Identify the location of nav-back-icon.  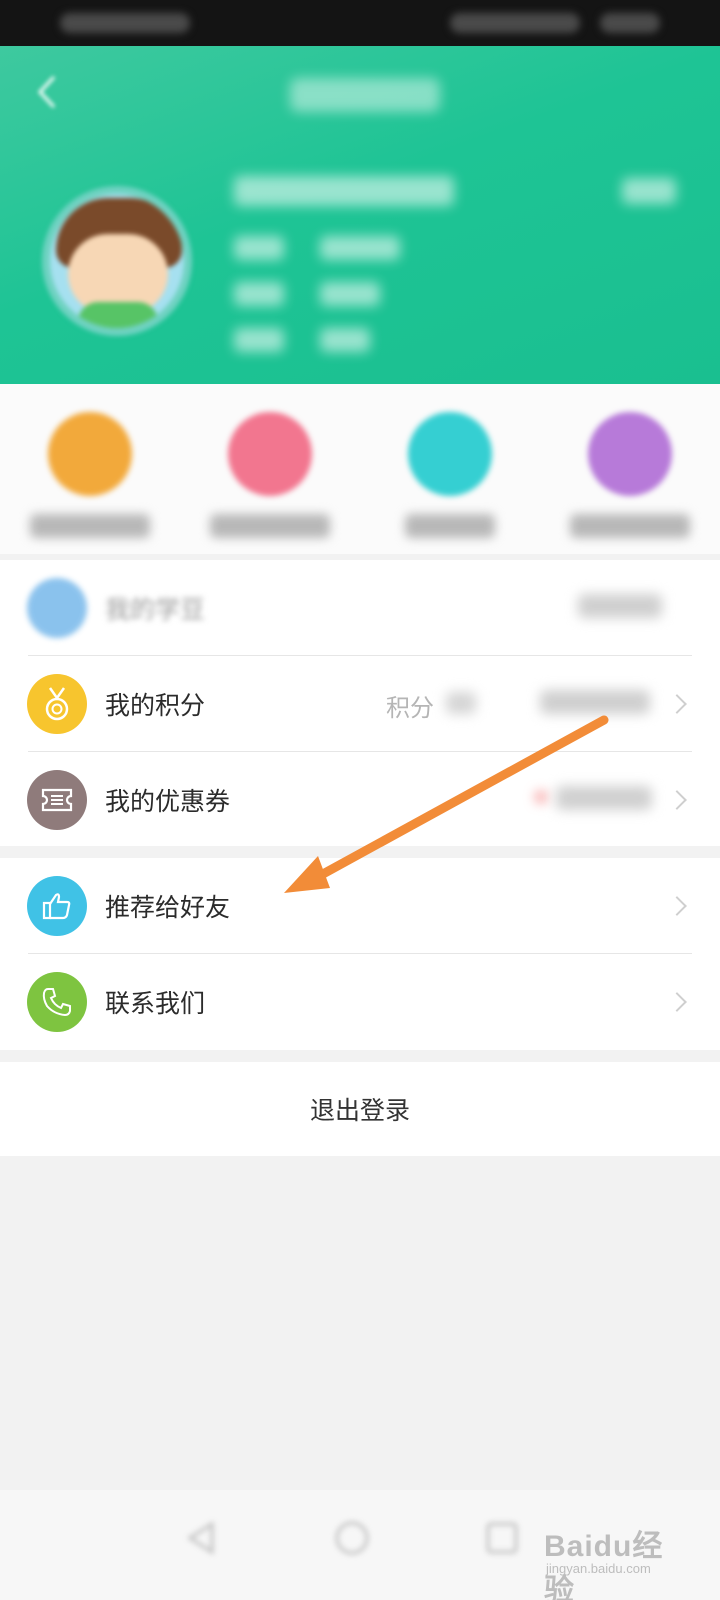
(202, 1538).